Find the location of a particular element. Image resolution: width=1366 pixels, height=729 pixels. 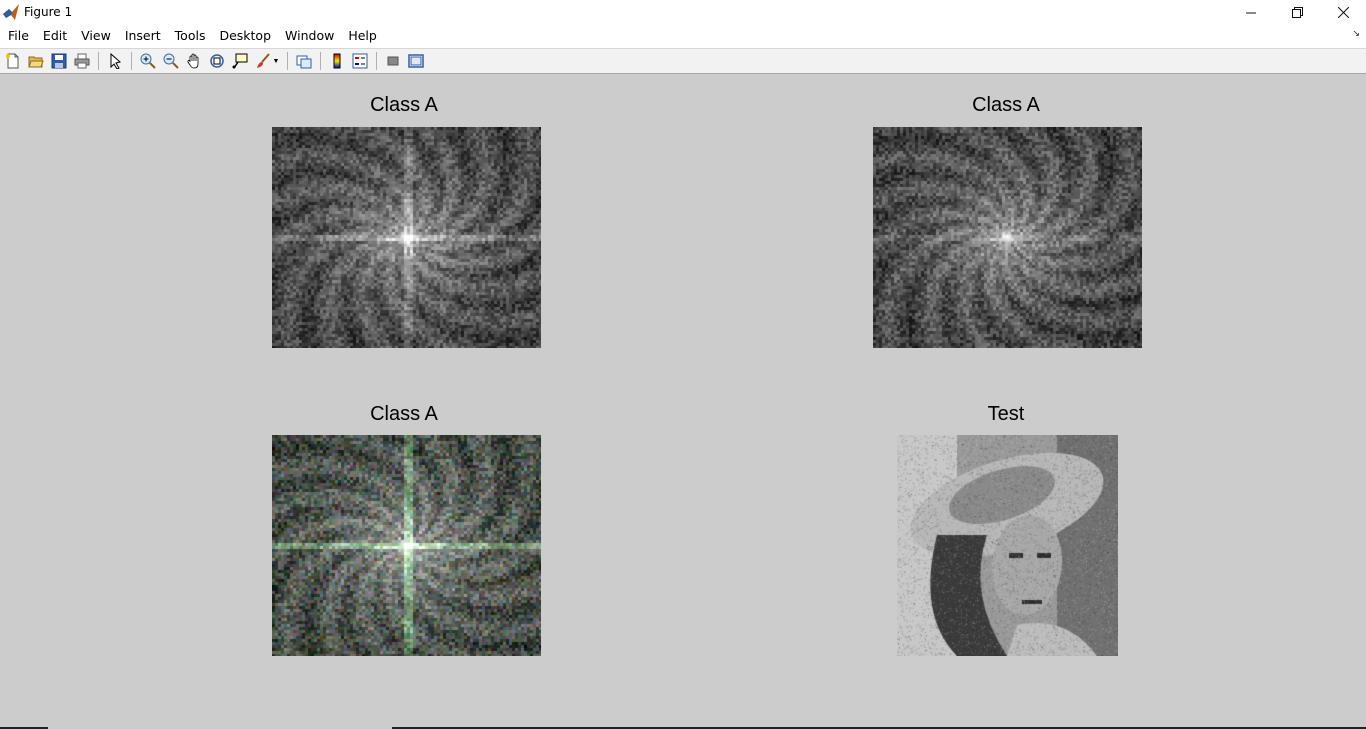

rotate-3d-icon is located at coordinates (217, 61).